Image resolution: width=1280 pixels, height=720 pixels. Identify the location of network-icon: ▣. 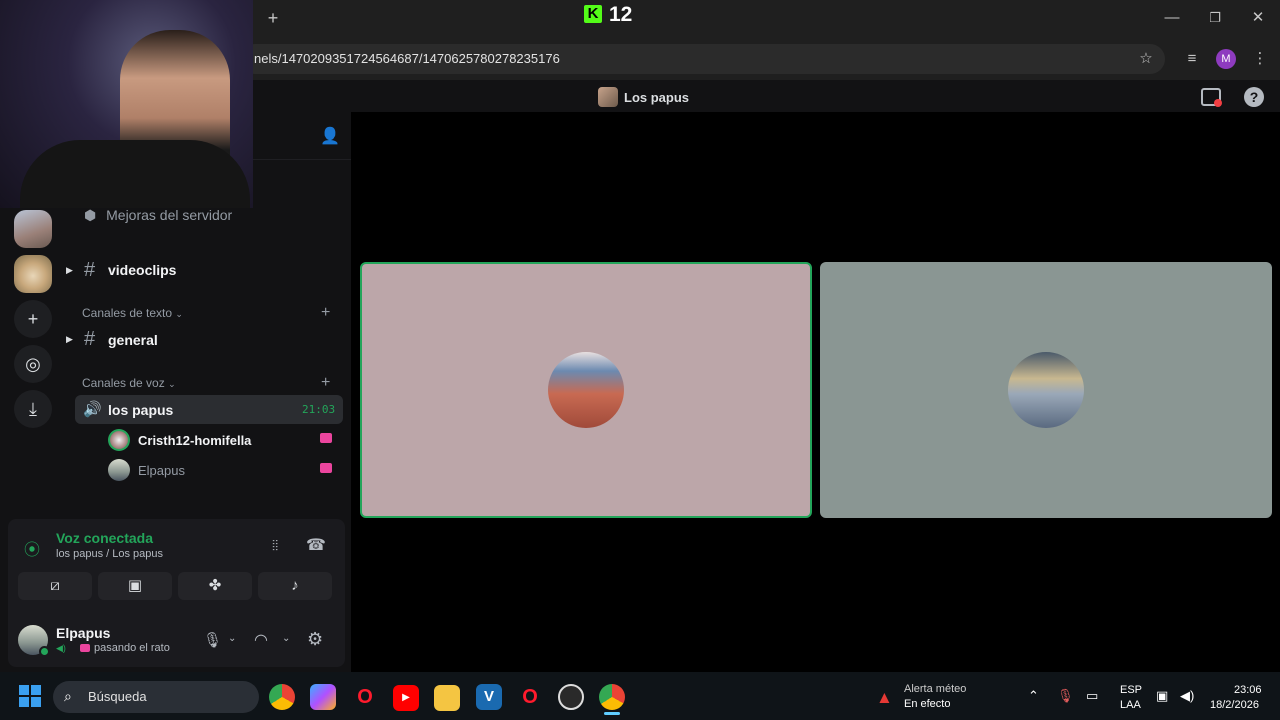
(1162, 696).